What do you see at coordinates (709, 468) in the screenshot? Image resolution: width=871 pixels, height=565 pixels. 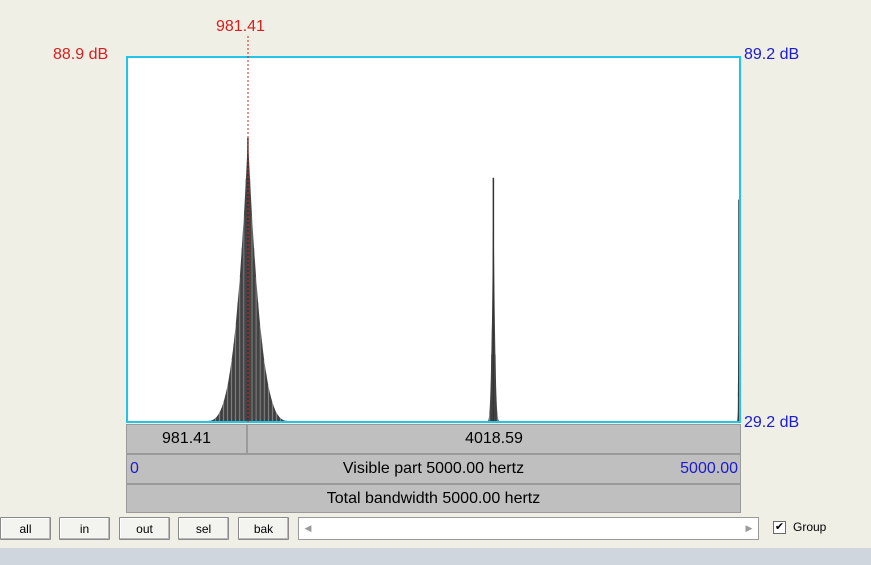 I see `visible-end-value: 5000.00` at bounding box center [709, 468].